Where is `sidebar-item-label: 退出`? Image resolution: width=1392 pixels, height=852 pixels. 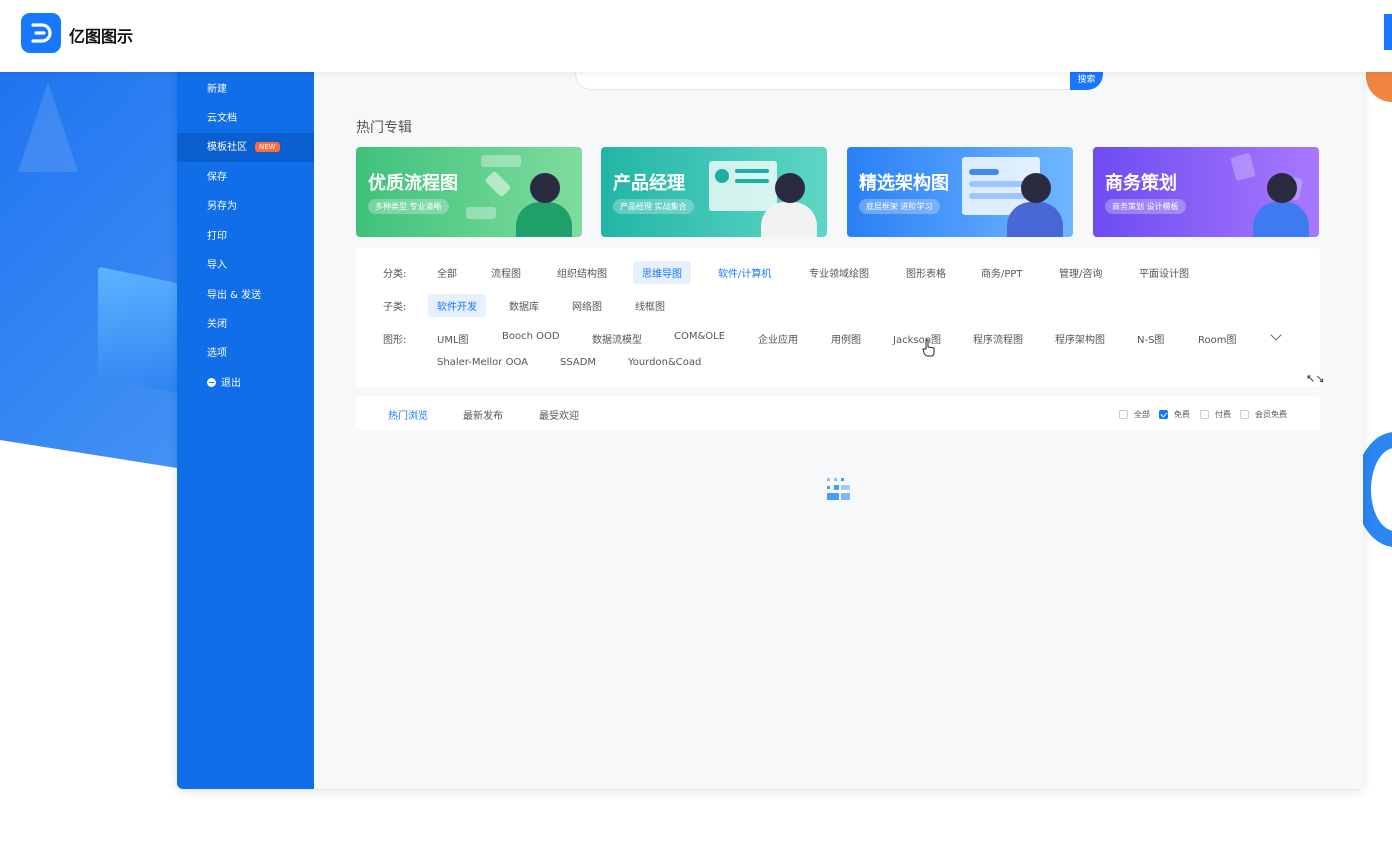
sidebar-item-label: 退出 is located at coordinates (231, 383).